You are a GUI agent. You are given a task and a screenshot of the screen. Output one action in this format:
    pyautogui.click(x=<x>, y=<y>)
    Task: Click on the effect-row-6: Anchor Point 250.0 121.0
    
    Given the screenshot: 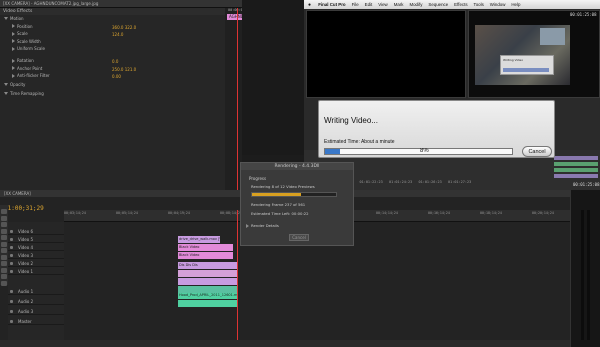 What is the action you would take?
    pyautogui.click(x=121, y=69)
    